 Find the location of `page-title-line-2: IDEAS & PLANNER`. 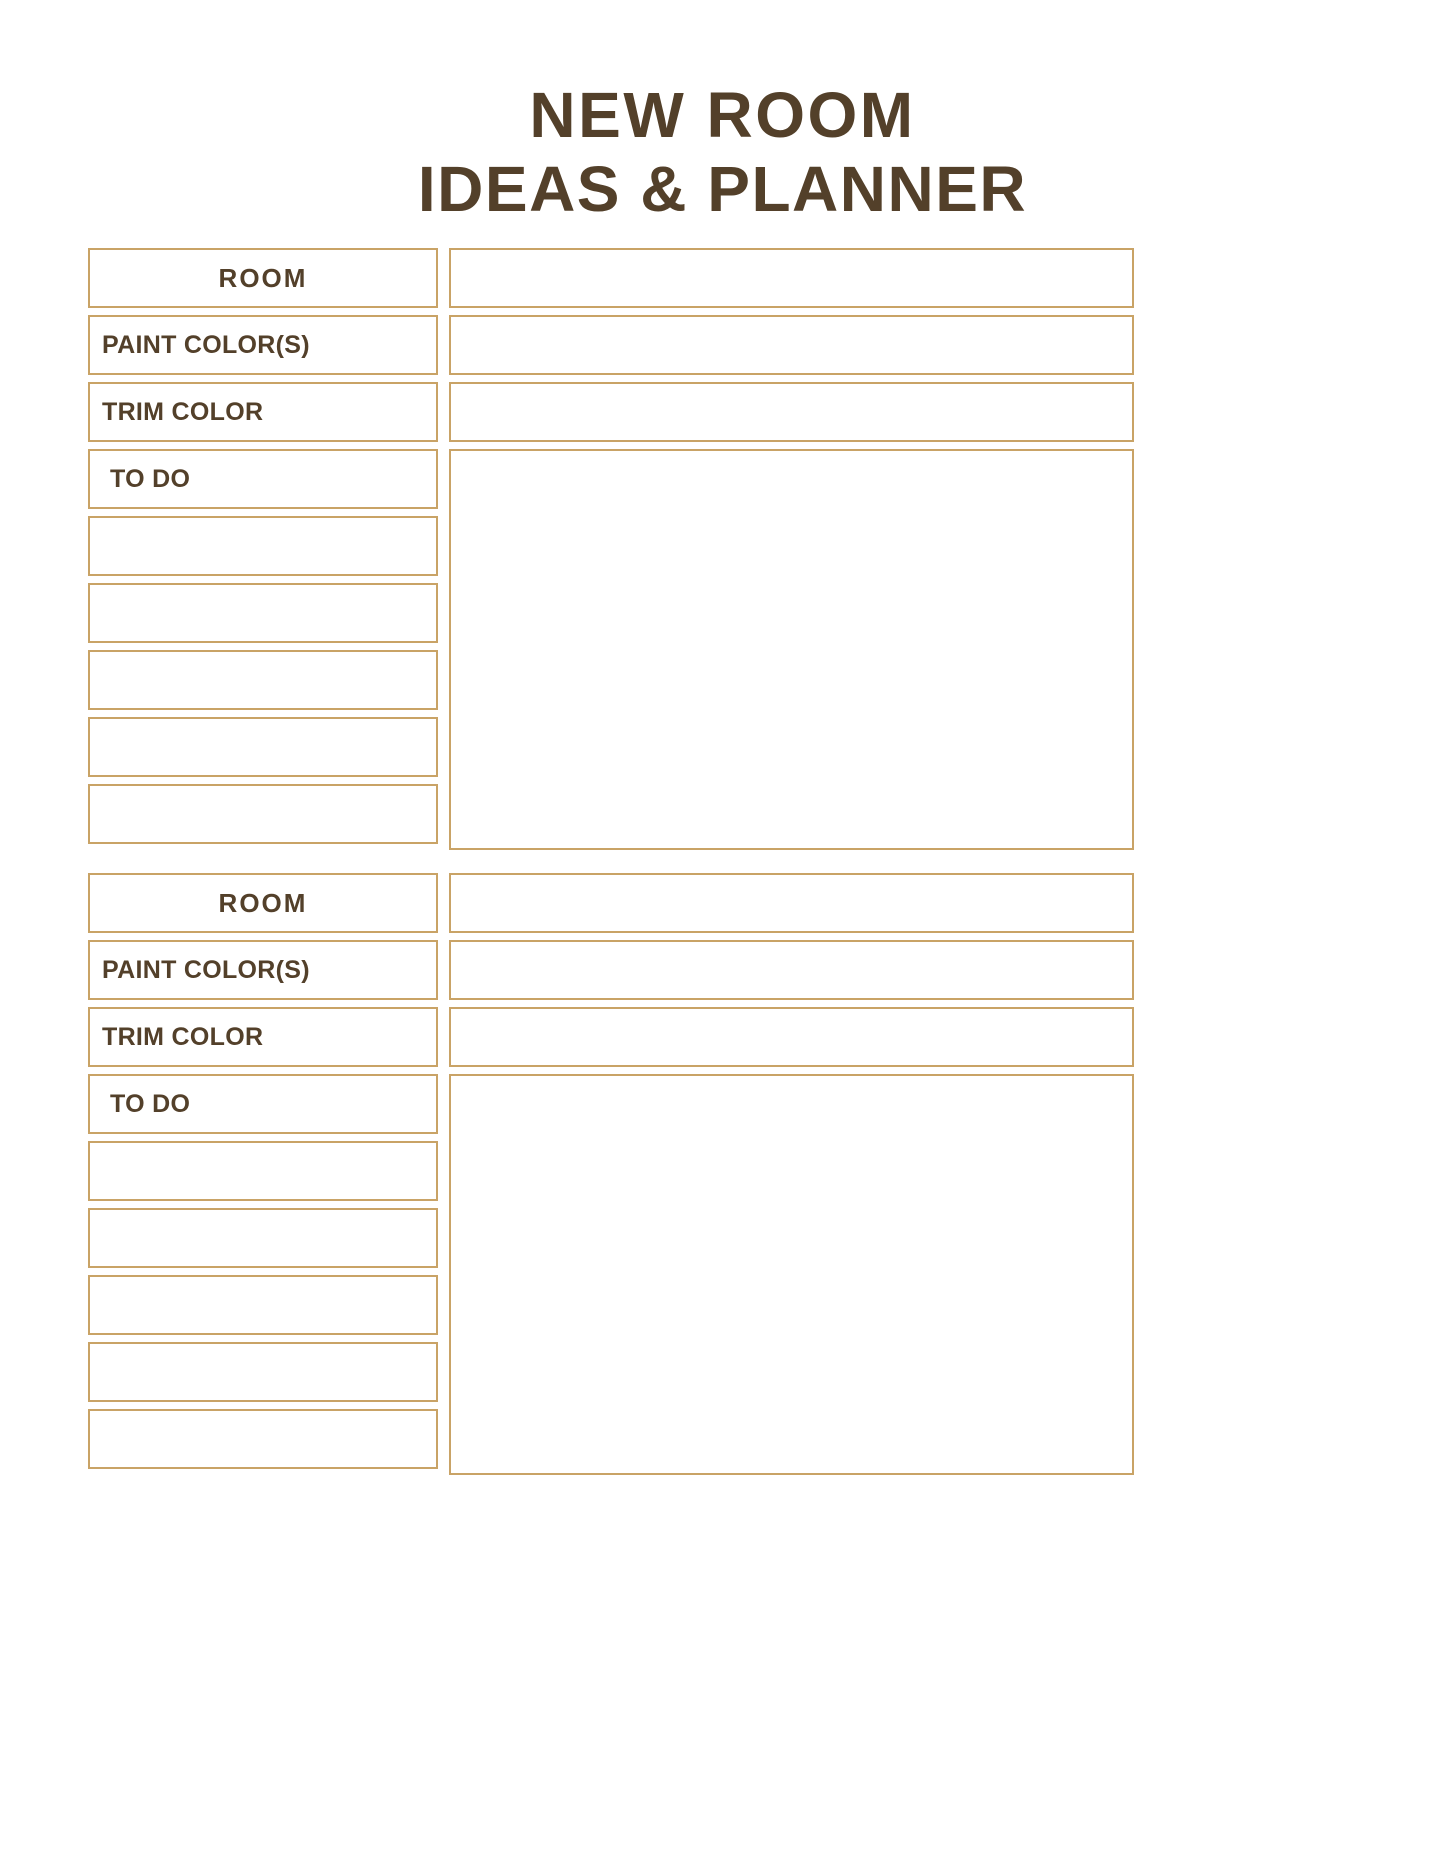

page-title-line-2: IDEAS & PLANNER is located at coordinates (722, 189).